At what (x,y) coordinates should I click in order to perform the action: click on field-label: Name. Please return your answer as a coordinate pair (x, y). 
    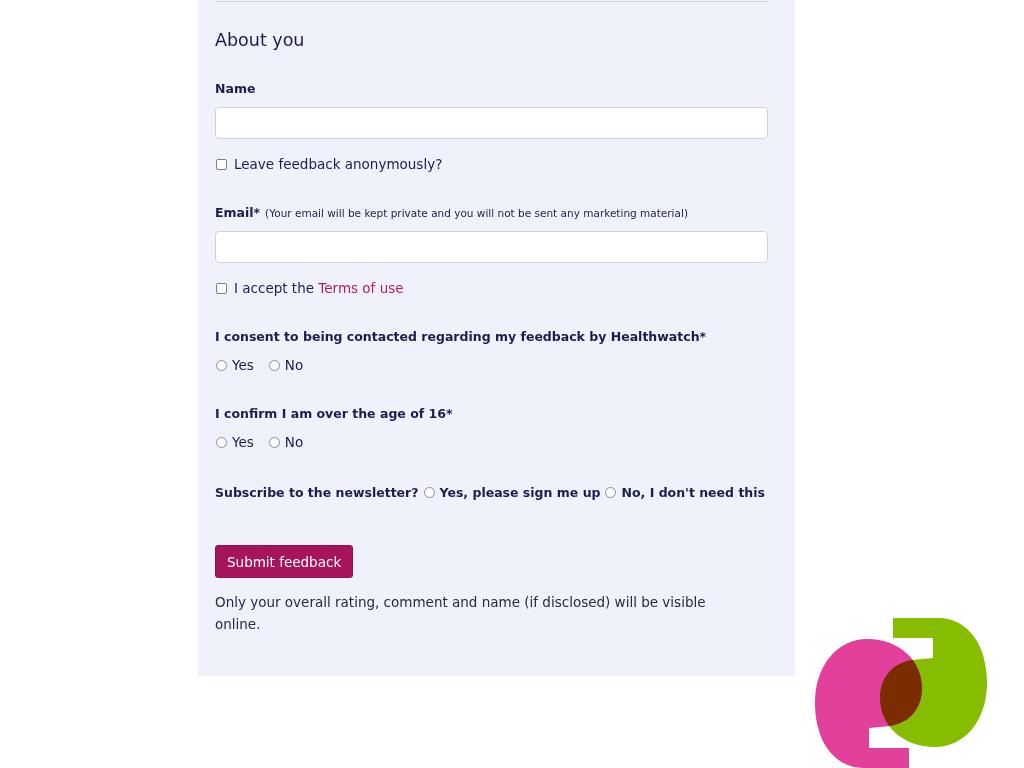
    Looking at the image, I should click on (235, 89).